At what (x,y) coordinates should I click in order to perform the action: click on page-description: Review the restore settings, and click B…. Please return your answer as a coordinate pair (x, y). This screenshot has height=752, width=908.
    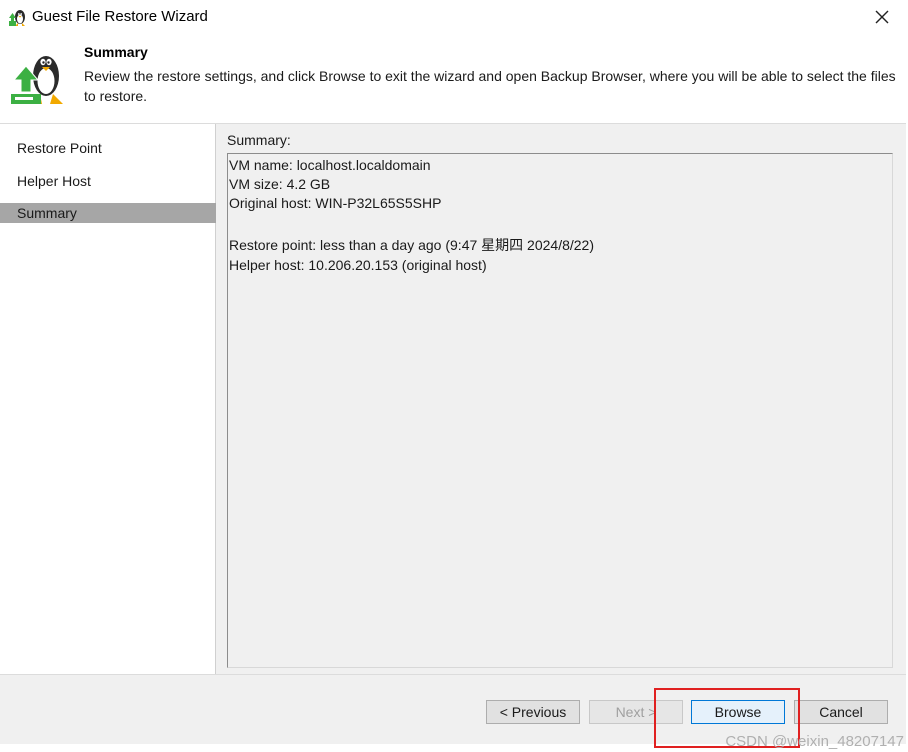
    Looking at the image, I should click on (490, 86).